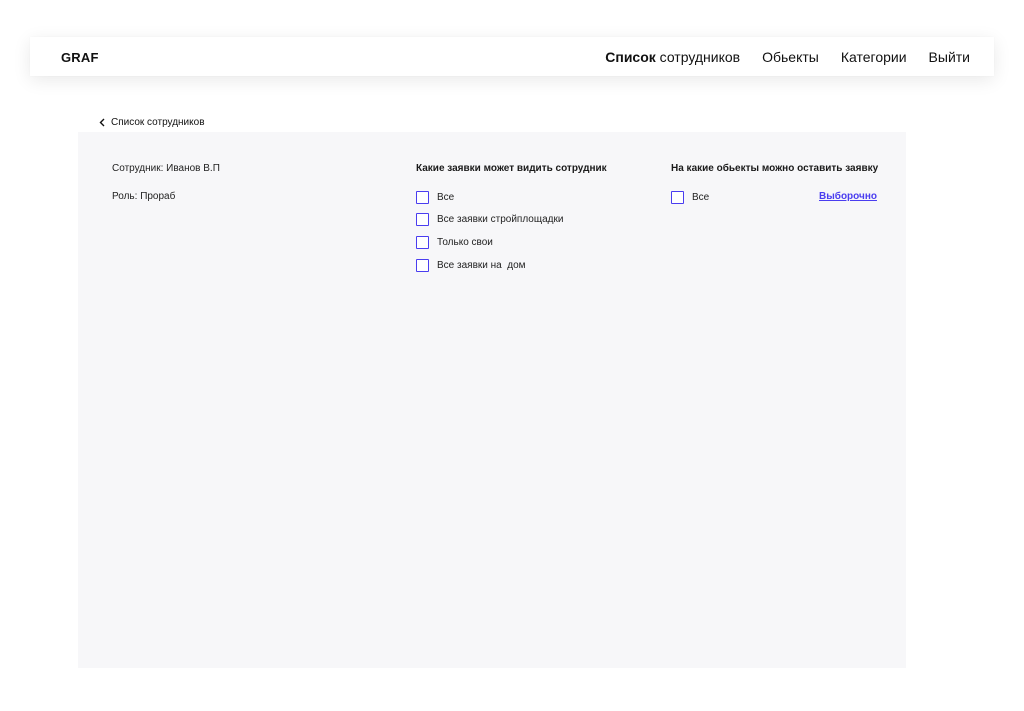 This screenshot has height=711, width=1024. I want to click on visibility-option-house: Все заявки на дом, so click(471, 265).